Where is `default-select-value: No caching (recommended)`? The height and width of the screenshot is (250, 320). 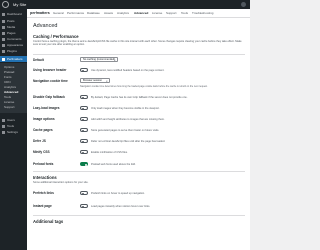 default-select-value: No caching (recommended) is located at coordinates (99, 59).